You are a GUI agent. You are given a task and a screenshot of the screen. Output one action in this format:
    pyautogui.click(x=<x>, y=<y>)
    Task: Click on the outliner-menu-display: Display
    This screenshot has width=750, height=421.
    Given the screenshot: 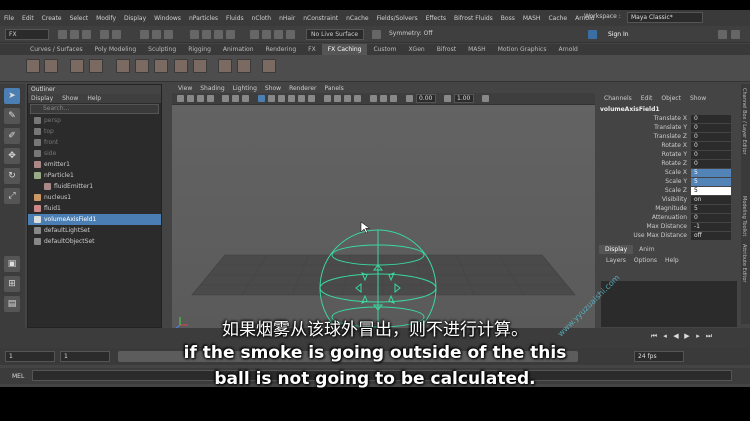 What is the action you would take?
    pyautogui.click(x=42, y=98)
    